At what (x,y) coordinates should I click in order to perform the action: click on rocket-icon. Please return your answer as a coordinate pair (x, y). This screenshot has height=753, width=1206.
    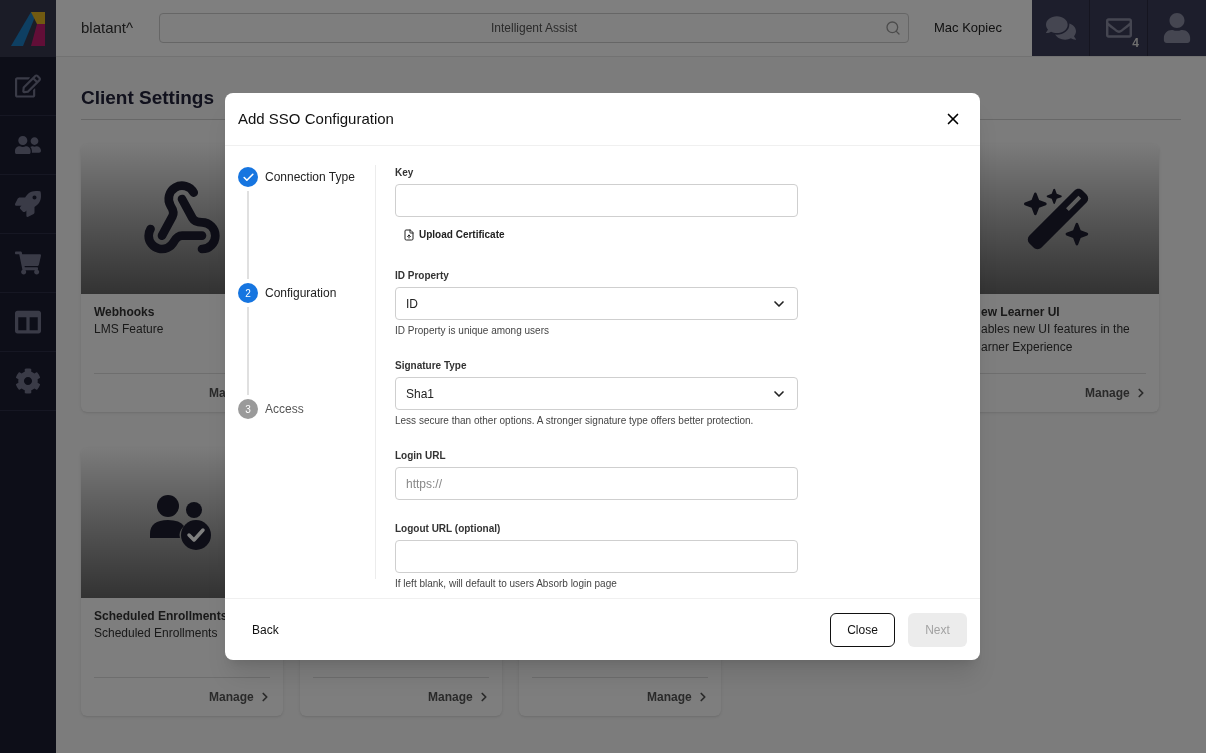
    Looking at the image, I should click on (28, 204).